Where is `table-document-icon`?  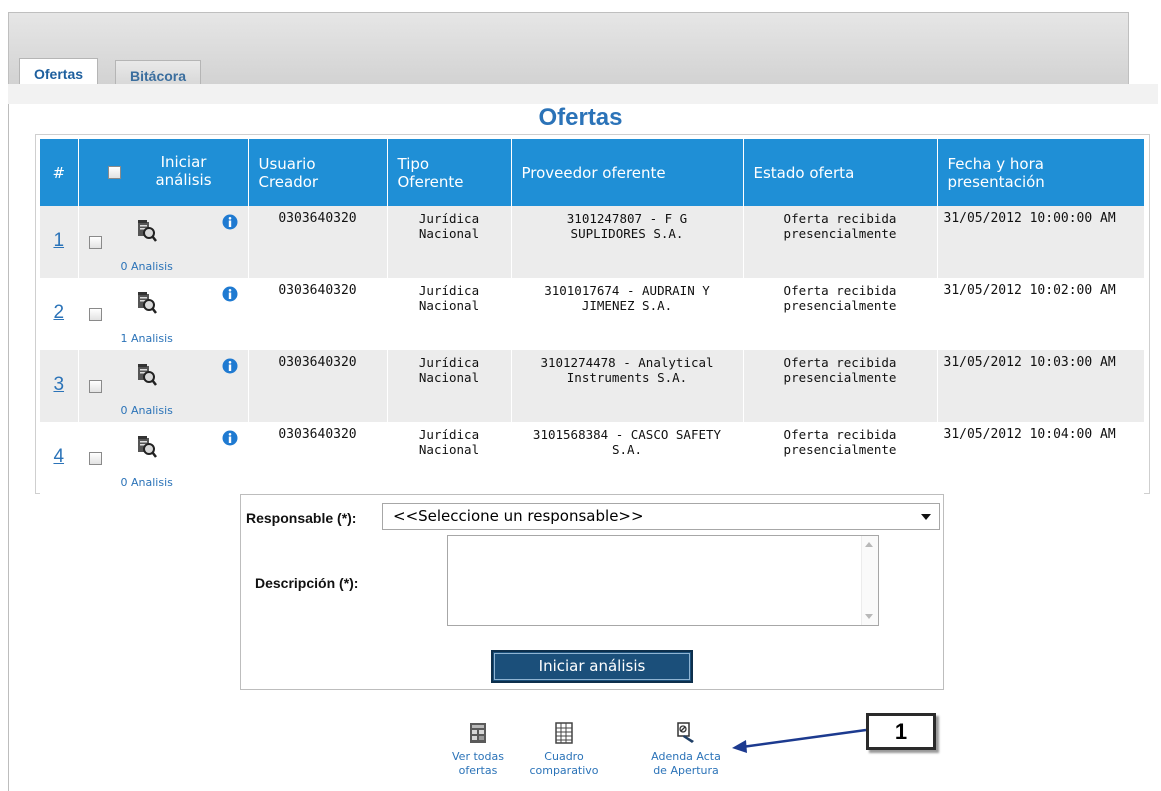
table-document-icon is located at coordinates (564, 733).